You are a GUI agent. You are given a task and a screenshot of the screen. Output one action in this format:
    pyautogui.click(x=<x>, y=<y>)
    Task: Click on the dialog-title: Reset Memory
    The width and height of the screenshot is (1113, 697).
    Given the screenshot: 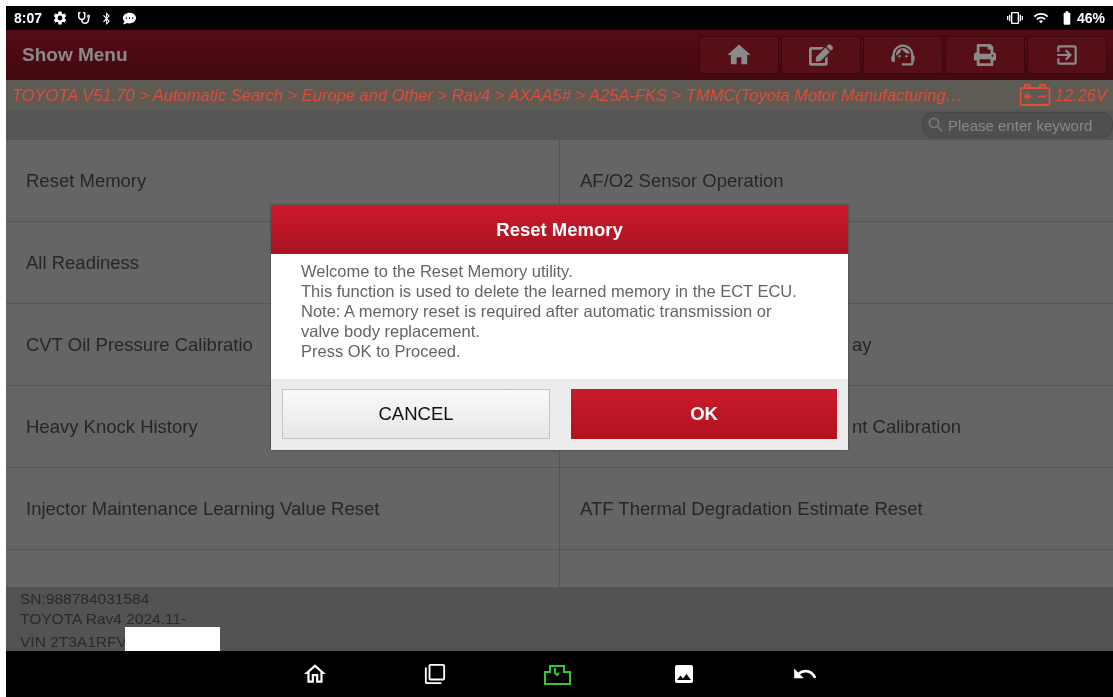 What is the action you would take?
    pyautogui.click(x=559, y=229)
    